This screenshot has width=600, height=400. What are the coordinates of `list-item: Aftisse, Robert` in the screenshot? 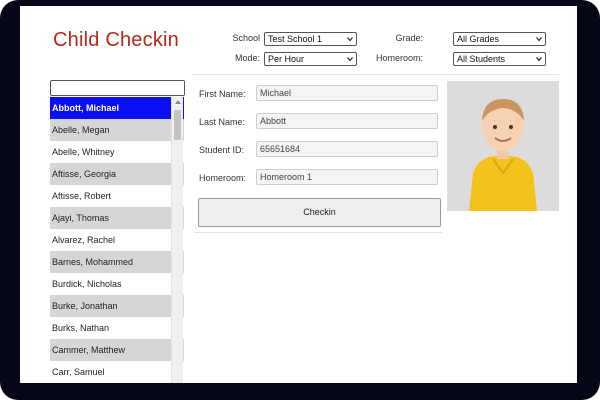 It's located at (117, 196).